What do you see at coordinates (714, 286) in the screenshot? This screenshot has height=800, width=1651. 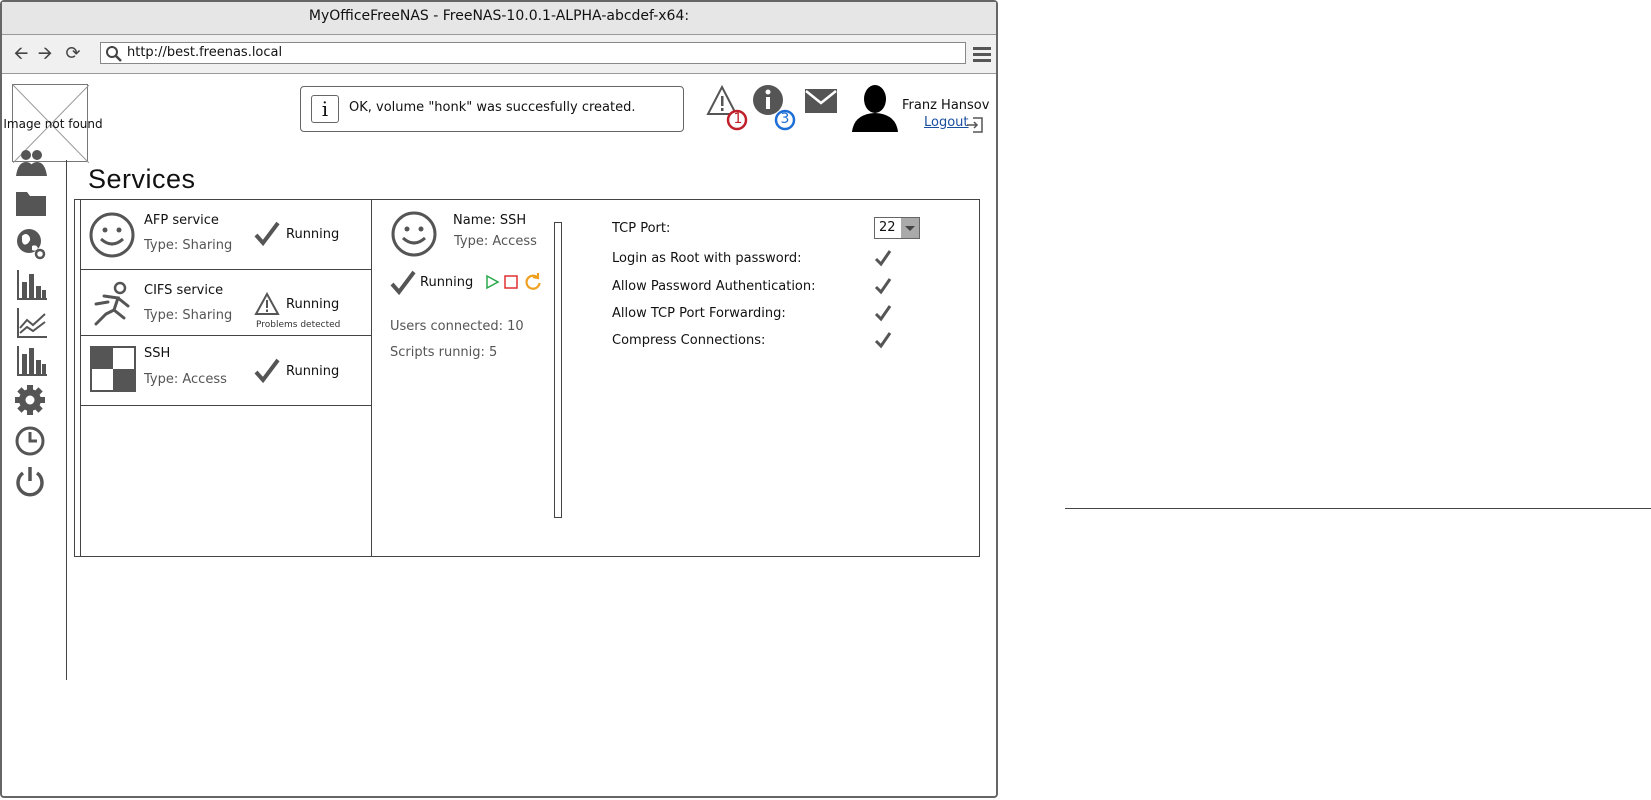 I see `password-auth-label: Allow Password Authentication:` at bounding box center [714, 286].